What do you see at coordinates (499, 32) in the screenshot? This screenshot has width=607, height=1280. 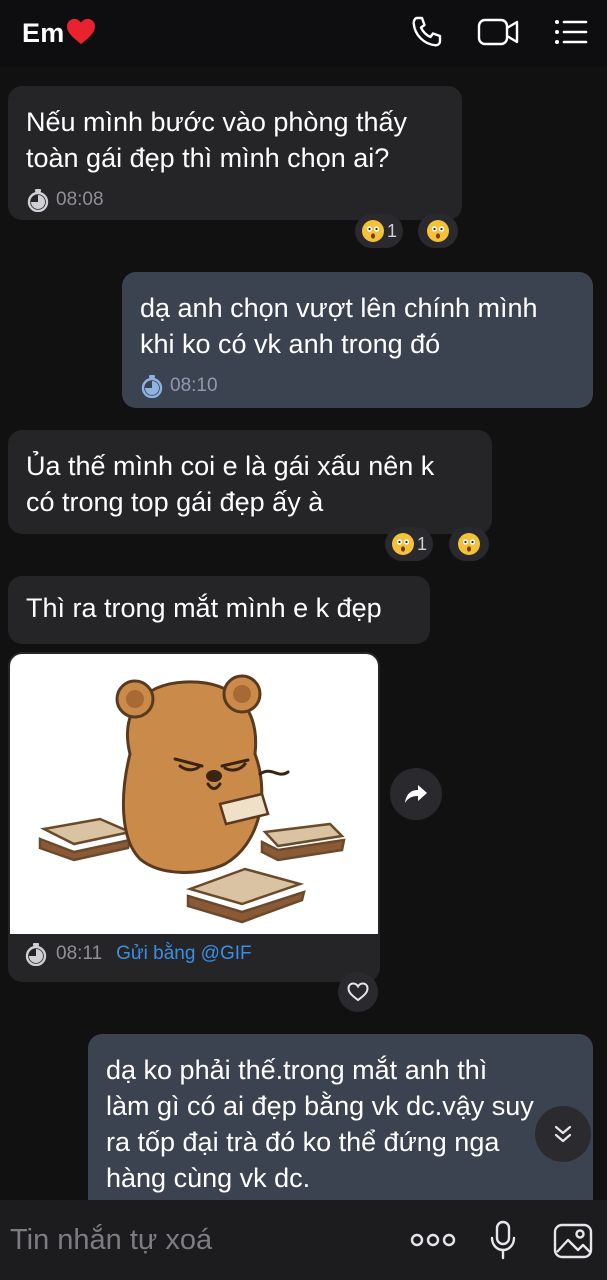 I see `video-call-icon` at bounding box center [499, 32].